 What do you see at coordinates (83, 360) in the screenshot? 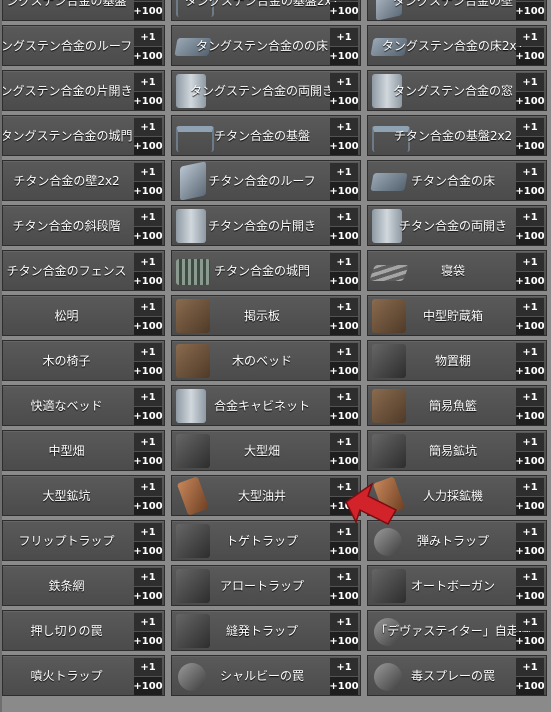
I see `build-item-tile: 木の椅子 +1 +100` at bounding box center [83, 360].